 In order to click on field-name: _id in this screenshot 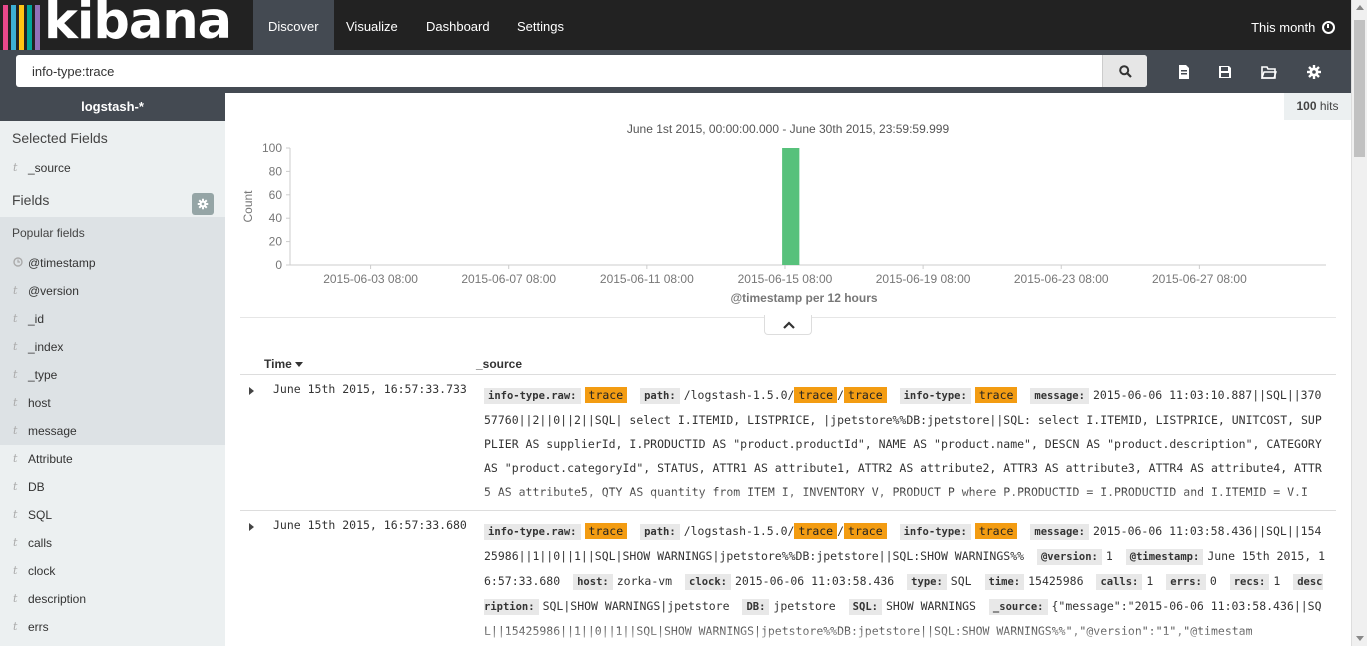, I will do `click(36, 319)`.